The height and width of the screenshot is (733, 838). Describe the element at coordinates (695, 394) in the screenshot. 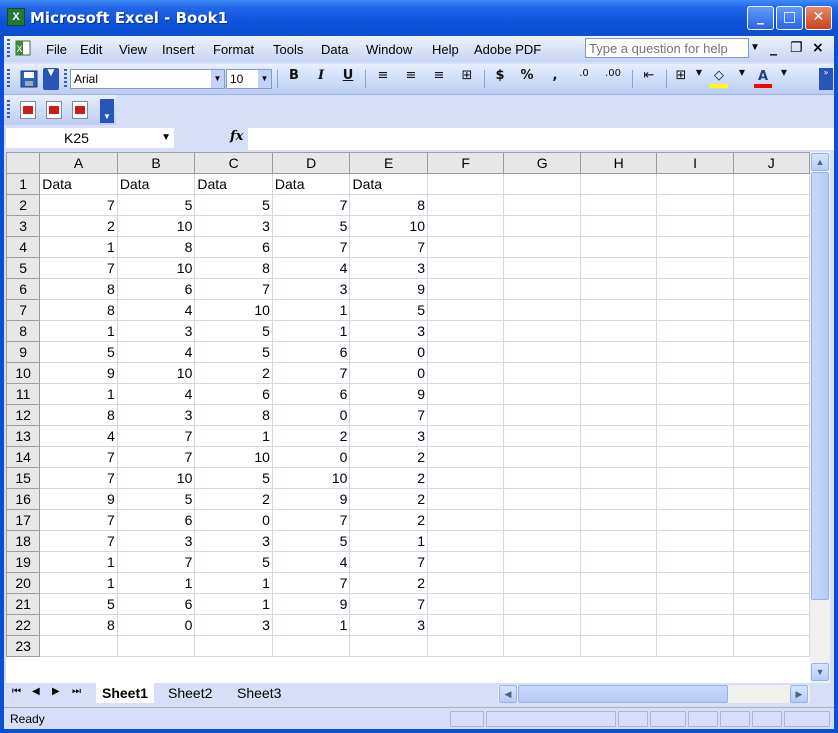

I see `cell-i11` at that location.